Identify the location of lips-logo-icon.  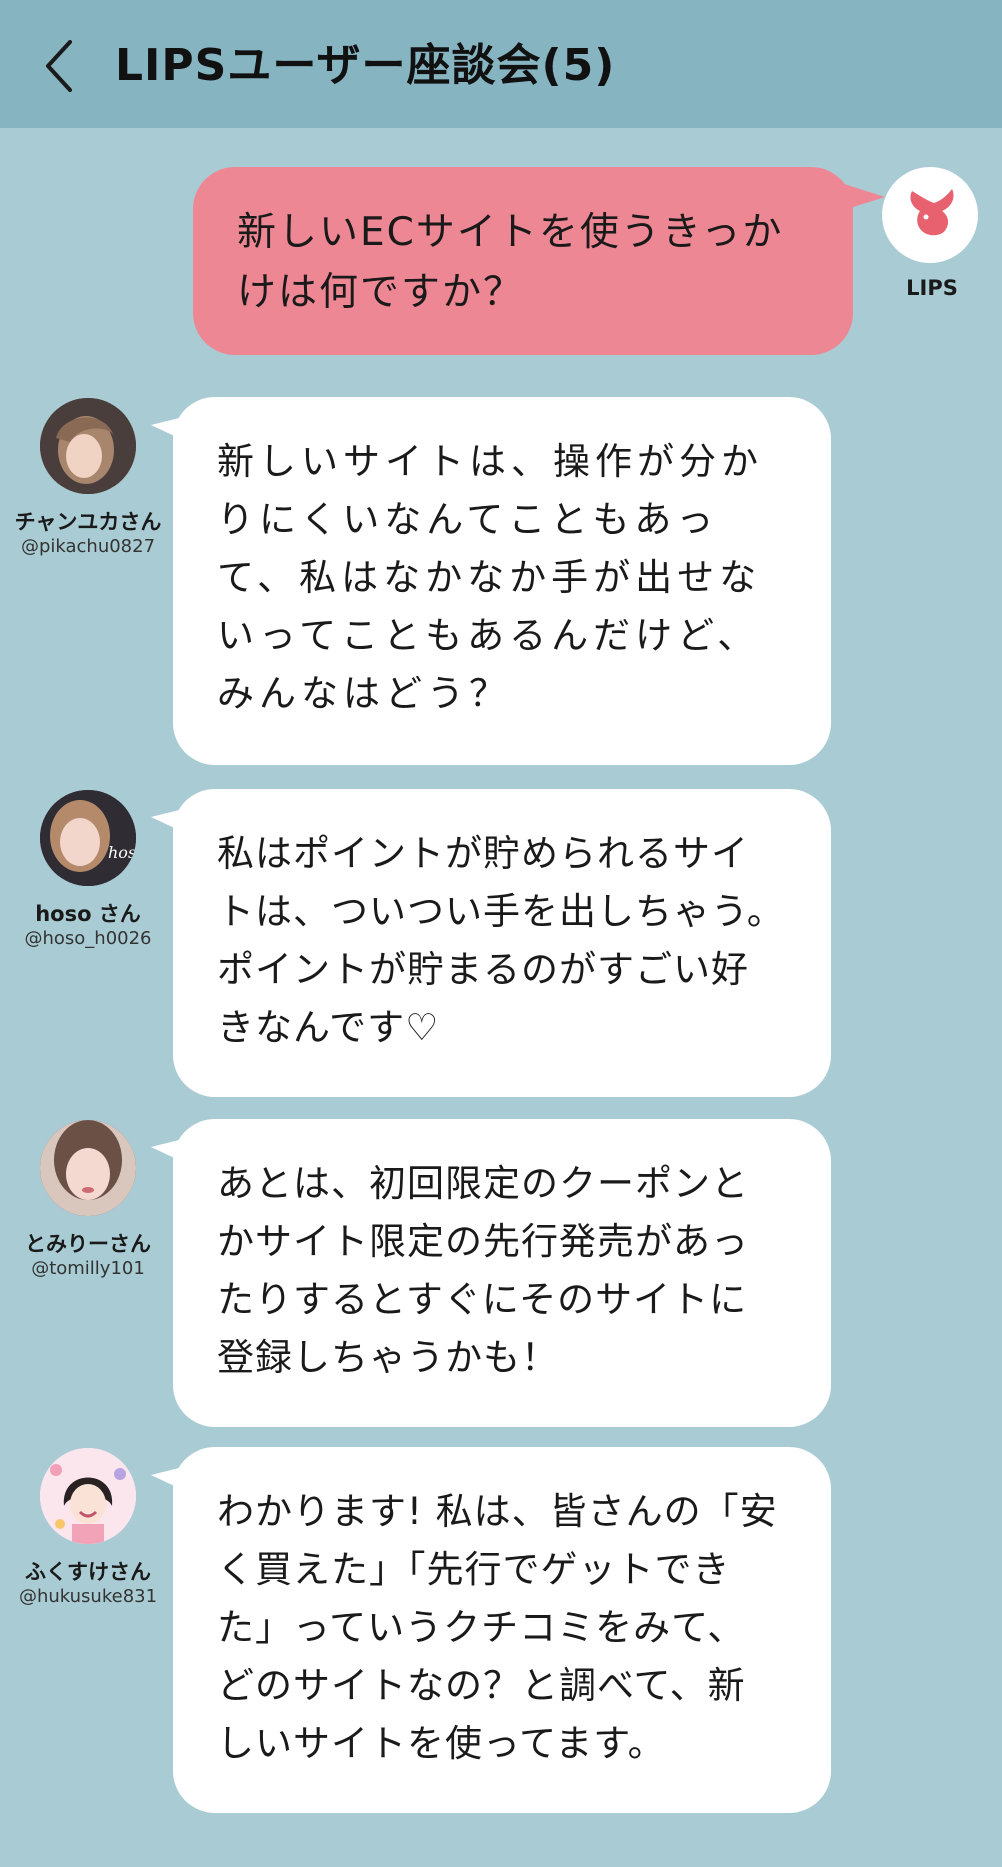
(932, 212).